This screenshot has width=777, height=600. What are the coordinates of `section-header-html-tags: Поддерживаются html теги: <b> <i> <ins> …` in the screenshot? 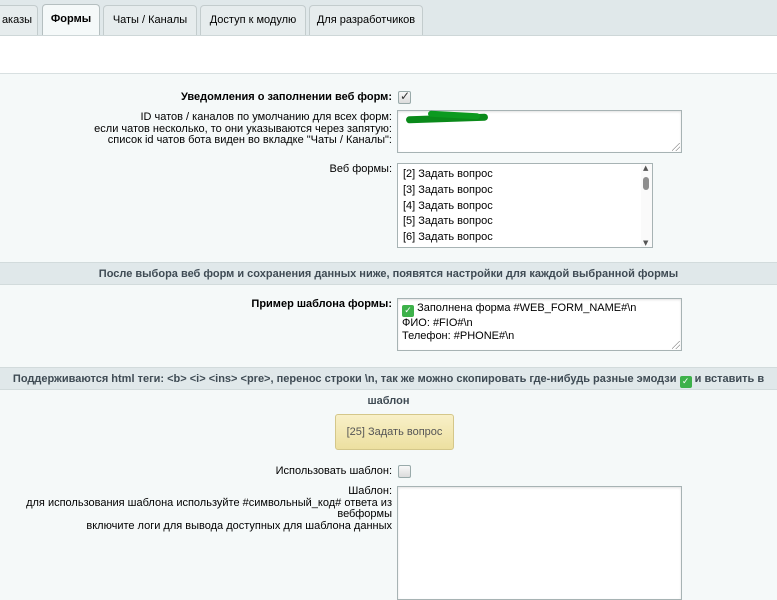 It's located at (388, 387).